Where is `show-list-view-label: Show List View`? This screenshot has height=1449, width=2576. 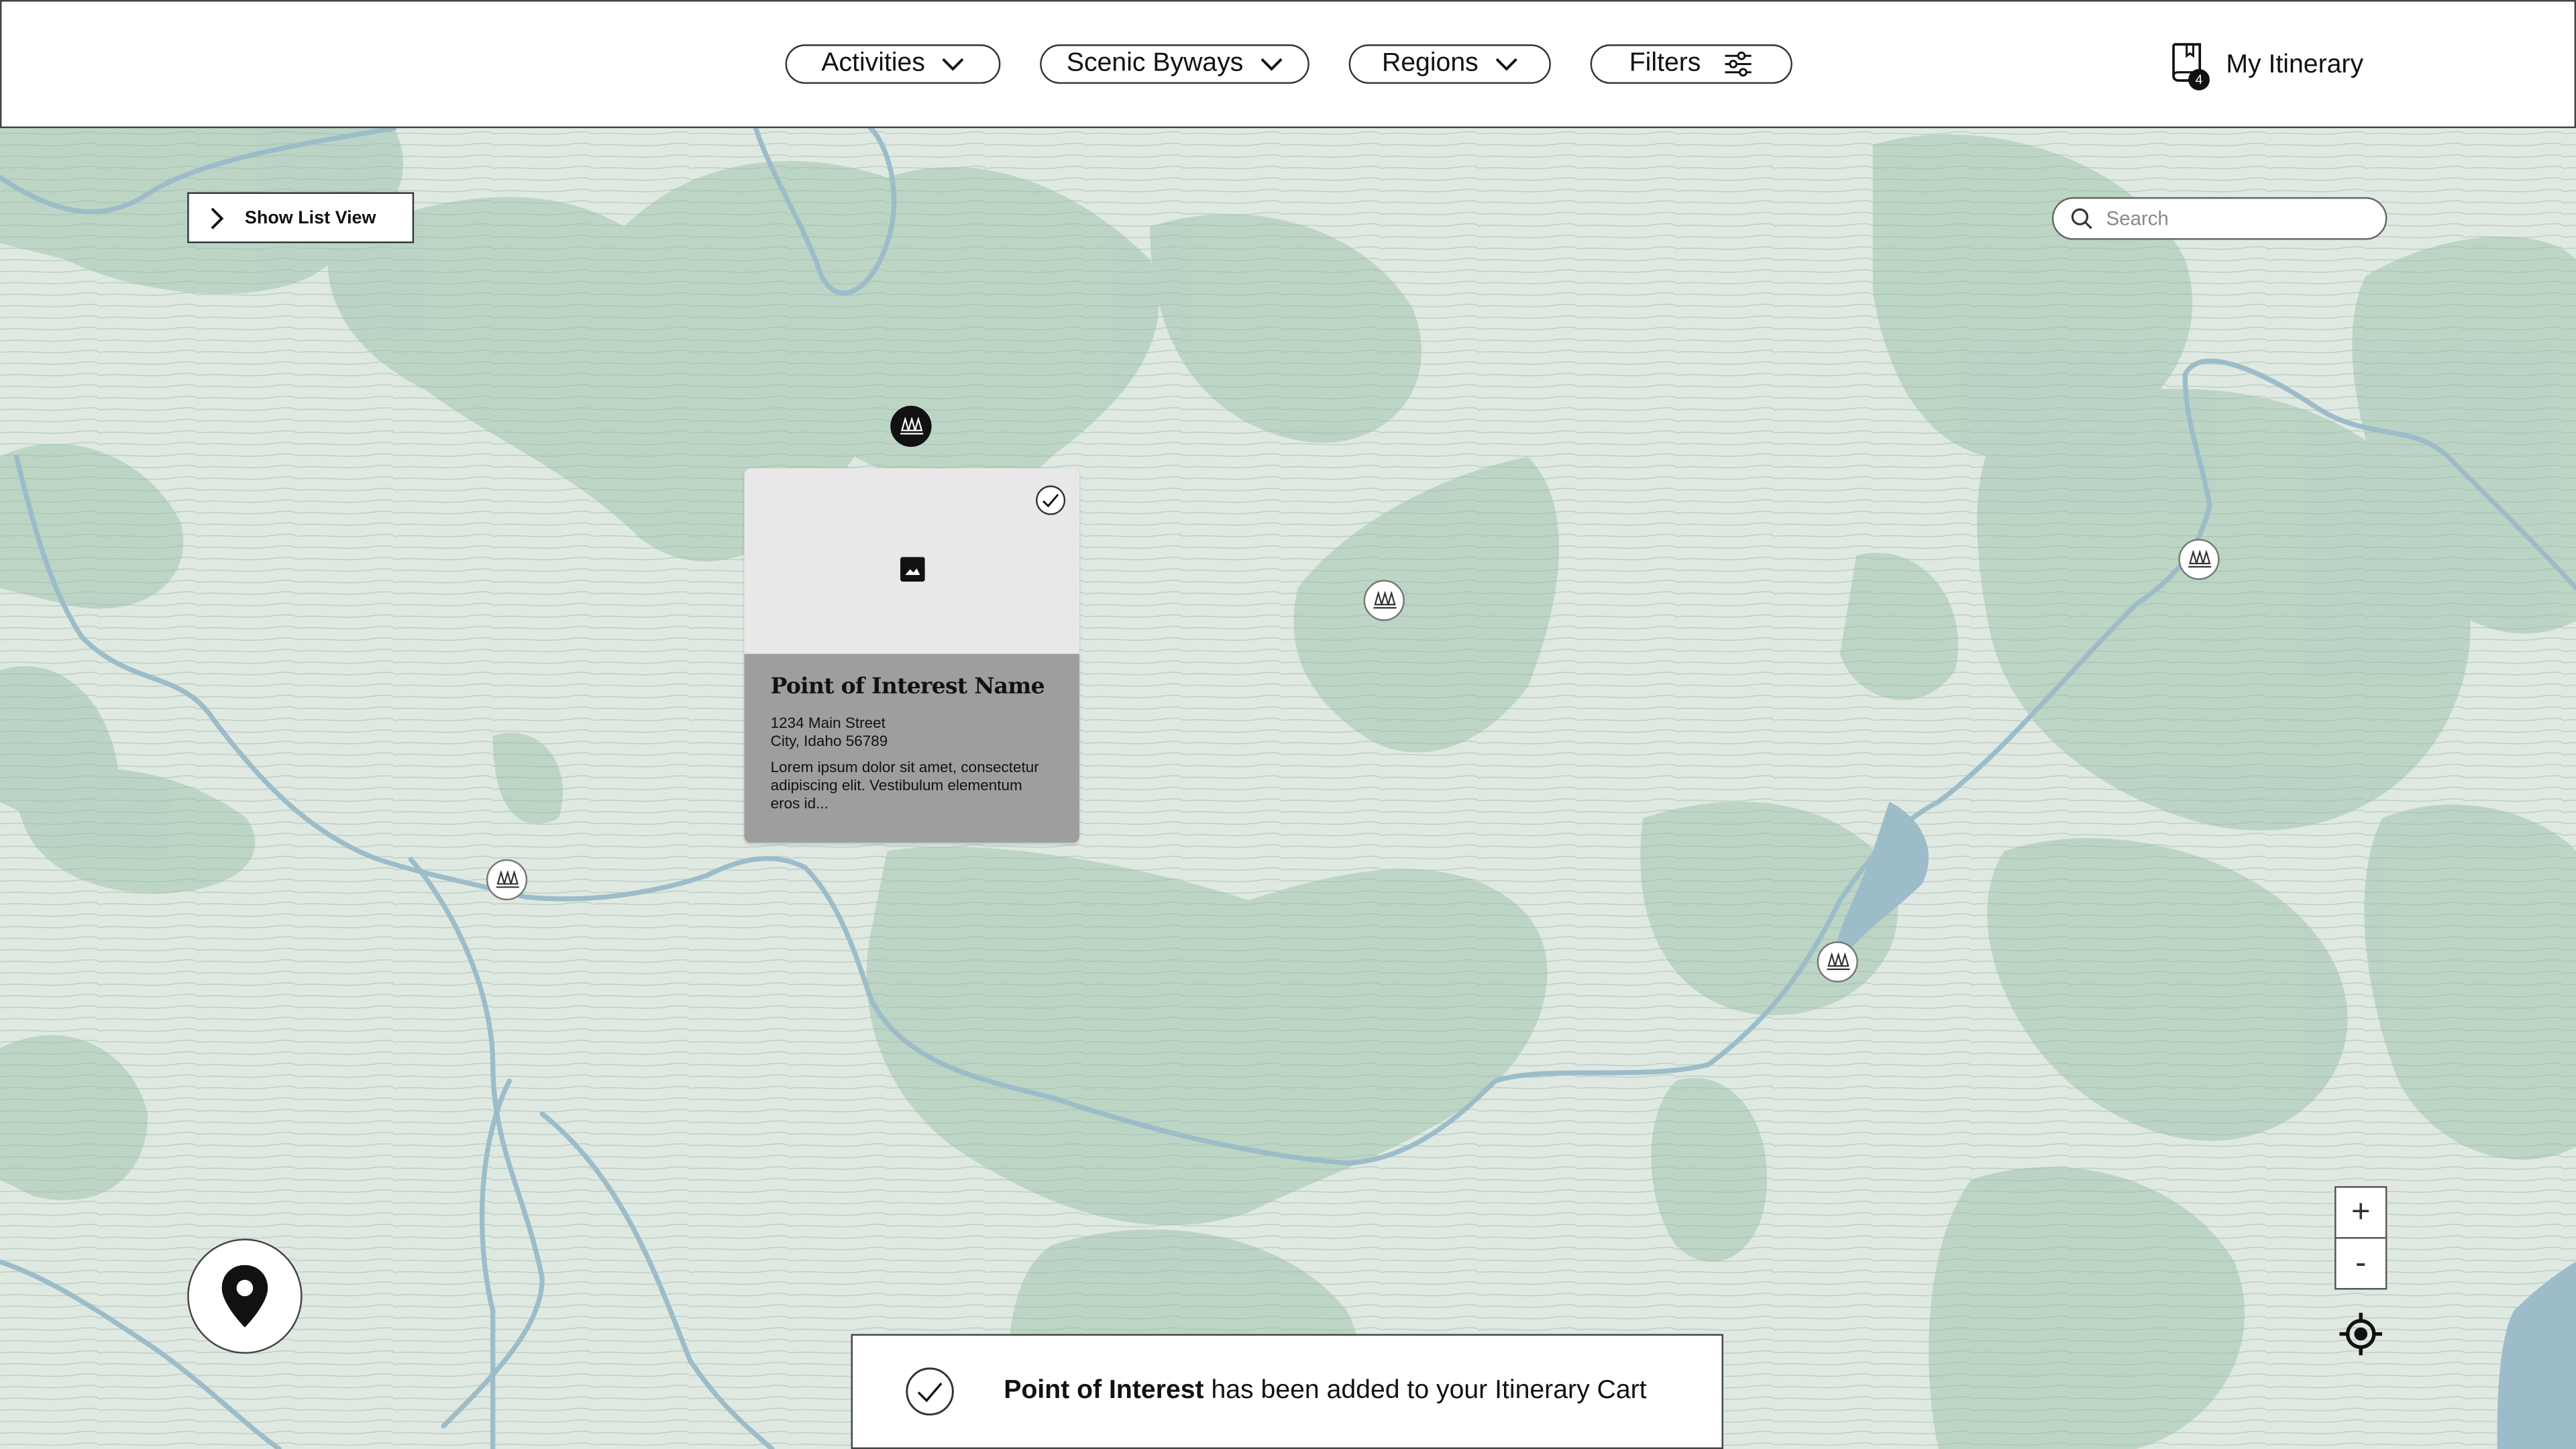 show-list-view-label: Show List View is located at coordinates (310, 217).